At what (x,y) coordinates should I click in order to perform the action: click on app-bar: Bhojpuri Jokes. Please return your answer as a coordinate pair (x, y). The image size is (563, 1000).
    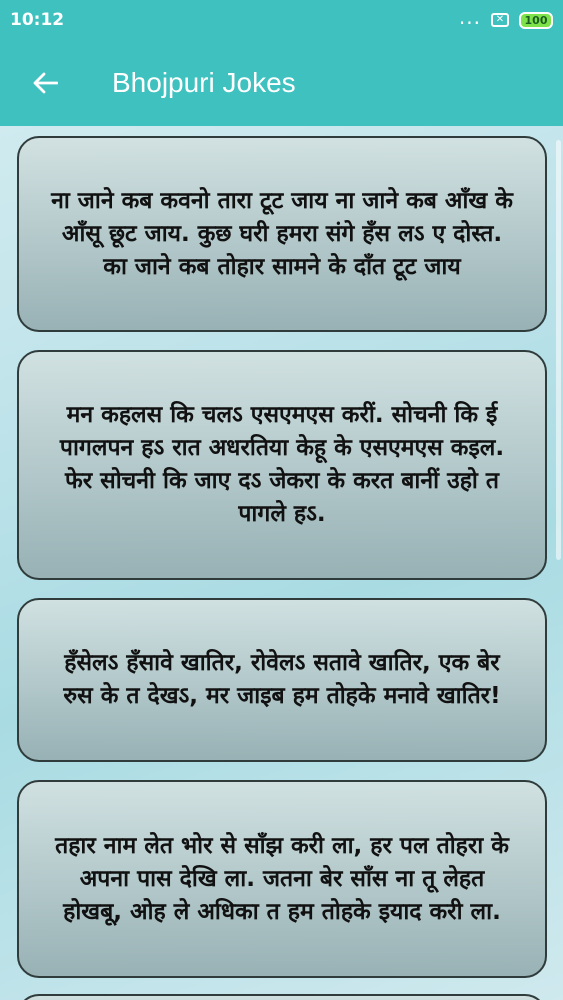
    Looking at the image, I should click on (281, 83).